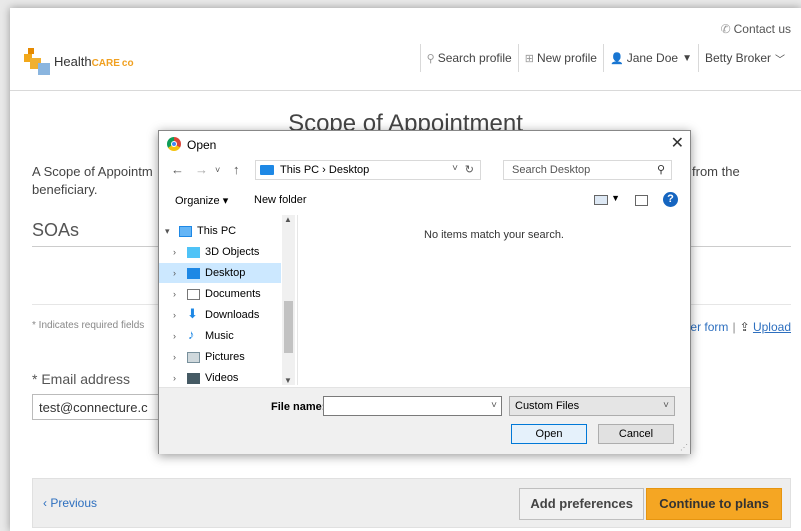  Describe the element at coordinates (468, 58) in the screenshot. I see `search-profile-link: ⚲ Search profile` at that location.